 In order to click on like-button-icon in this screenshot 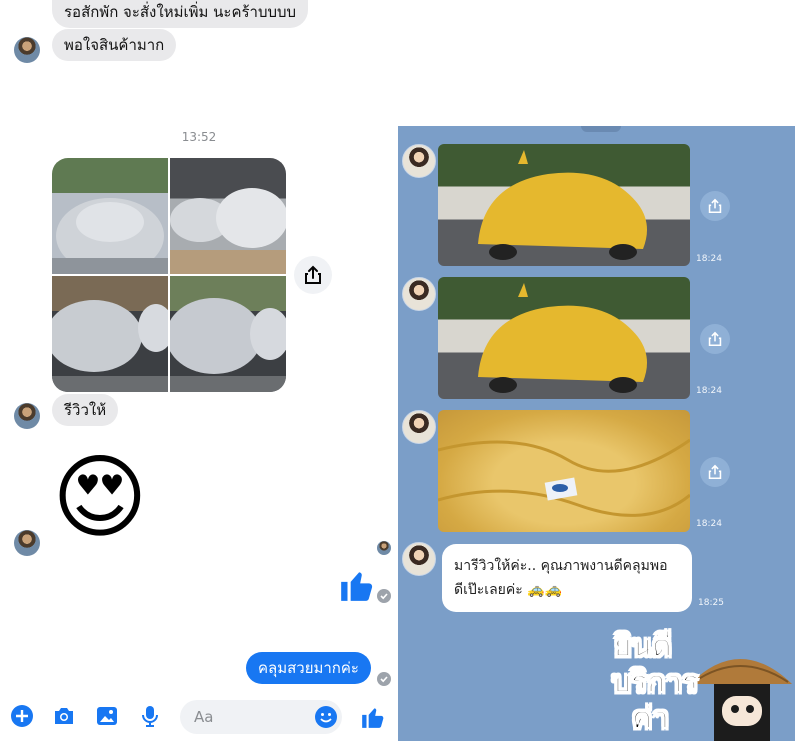, I will do `click(373, 717)`.